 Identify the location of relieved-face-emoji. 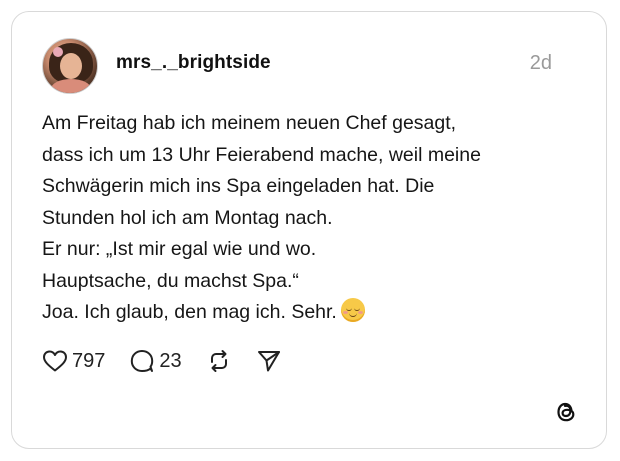
(352, 310).